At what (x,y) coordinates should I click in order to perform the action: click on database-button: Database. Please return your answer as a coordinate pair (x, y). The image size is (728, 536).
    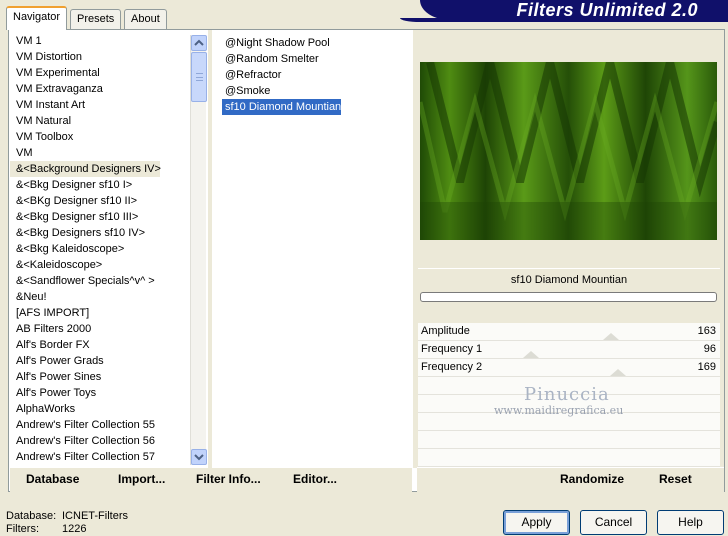
    Looking at the image, I should click on (52, 479).